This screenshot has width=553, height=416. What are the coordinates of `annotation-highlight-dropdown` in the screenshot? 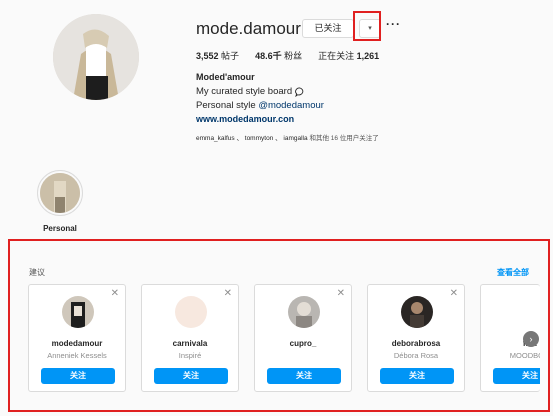 It's located at (367, 26).